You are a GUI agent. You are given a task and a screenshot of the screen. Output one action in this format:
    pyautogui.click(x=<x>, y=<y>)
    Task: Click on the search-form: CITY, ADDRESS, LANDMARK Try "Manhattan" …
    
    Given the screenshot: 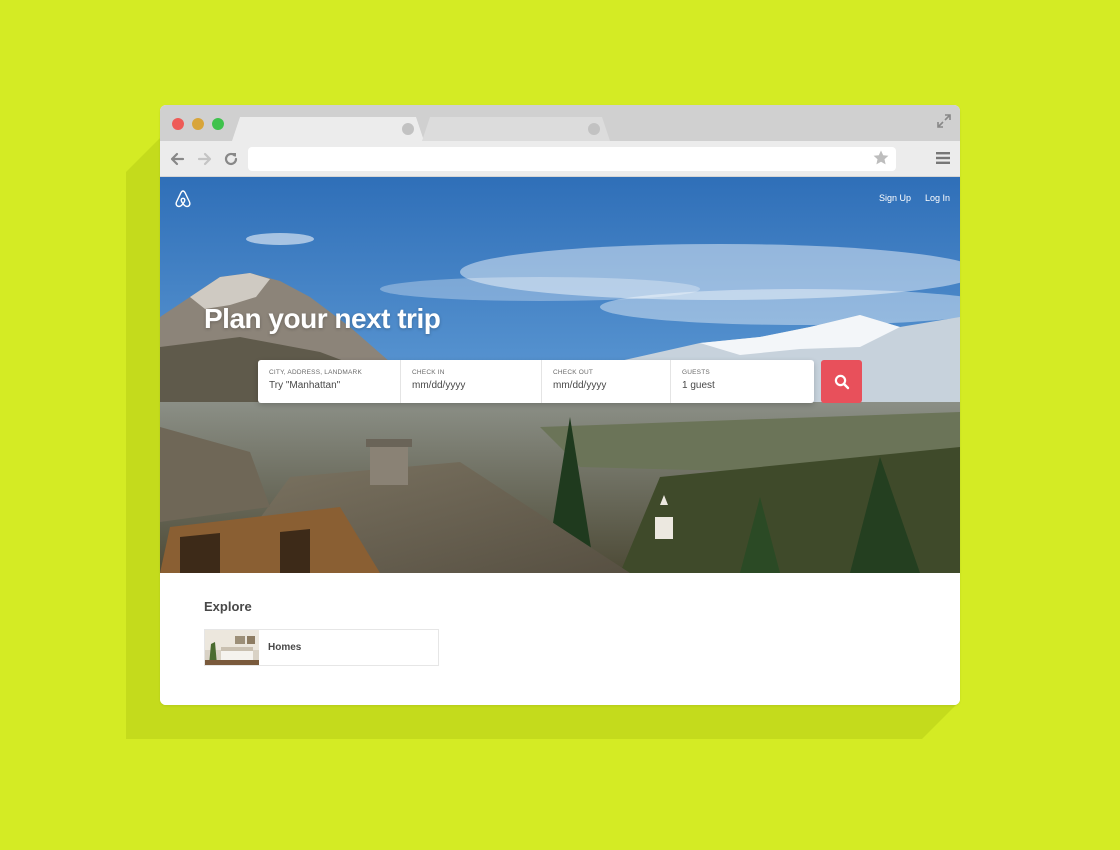 What is the action you would take?
    pyautogui.click(x=536, y=381)
    